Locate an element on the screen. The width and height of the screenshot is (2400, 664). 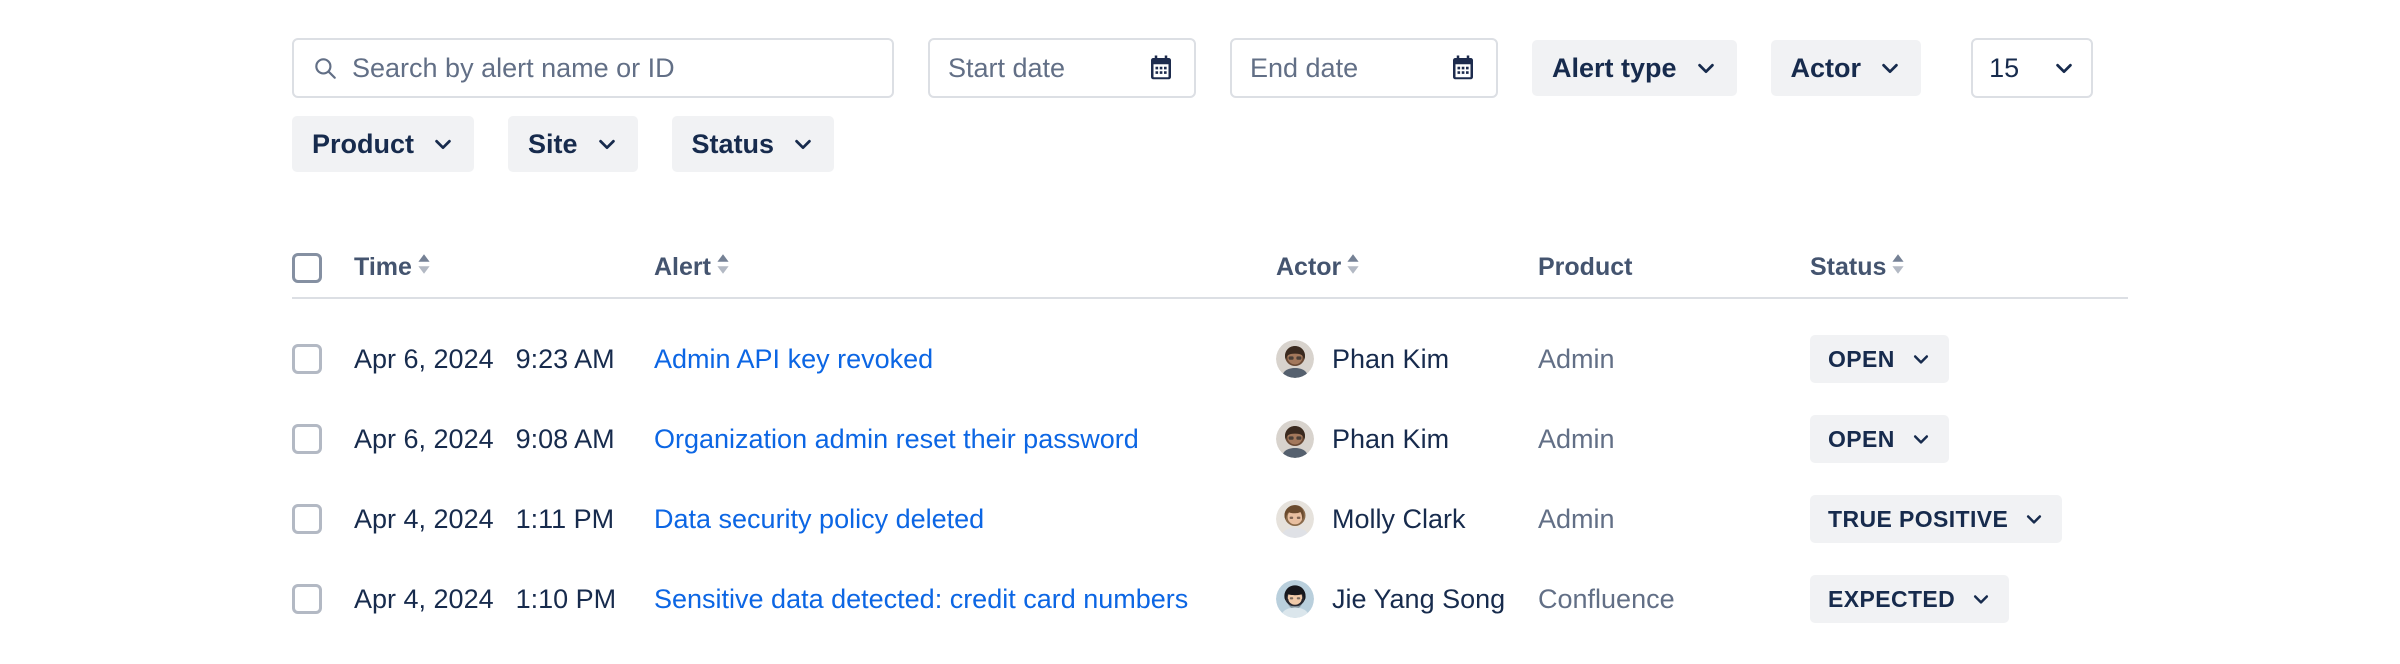
cell-time: Apr 4, 2024 1:11 PM is located at coordinates (493, 519).